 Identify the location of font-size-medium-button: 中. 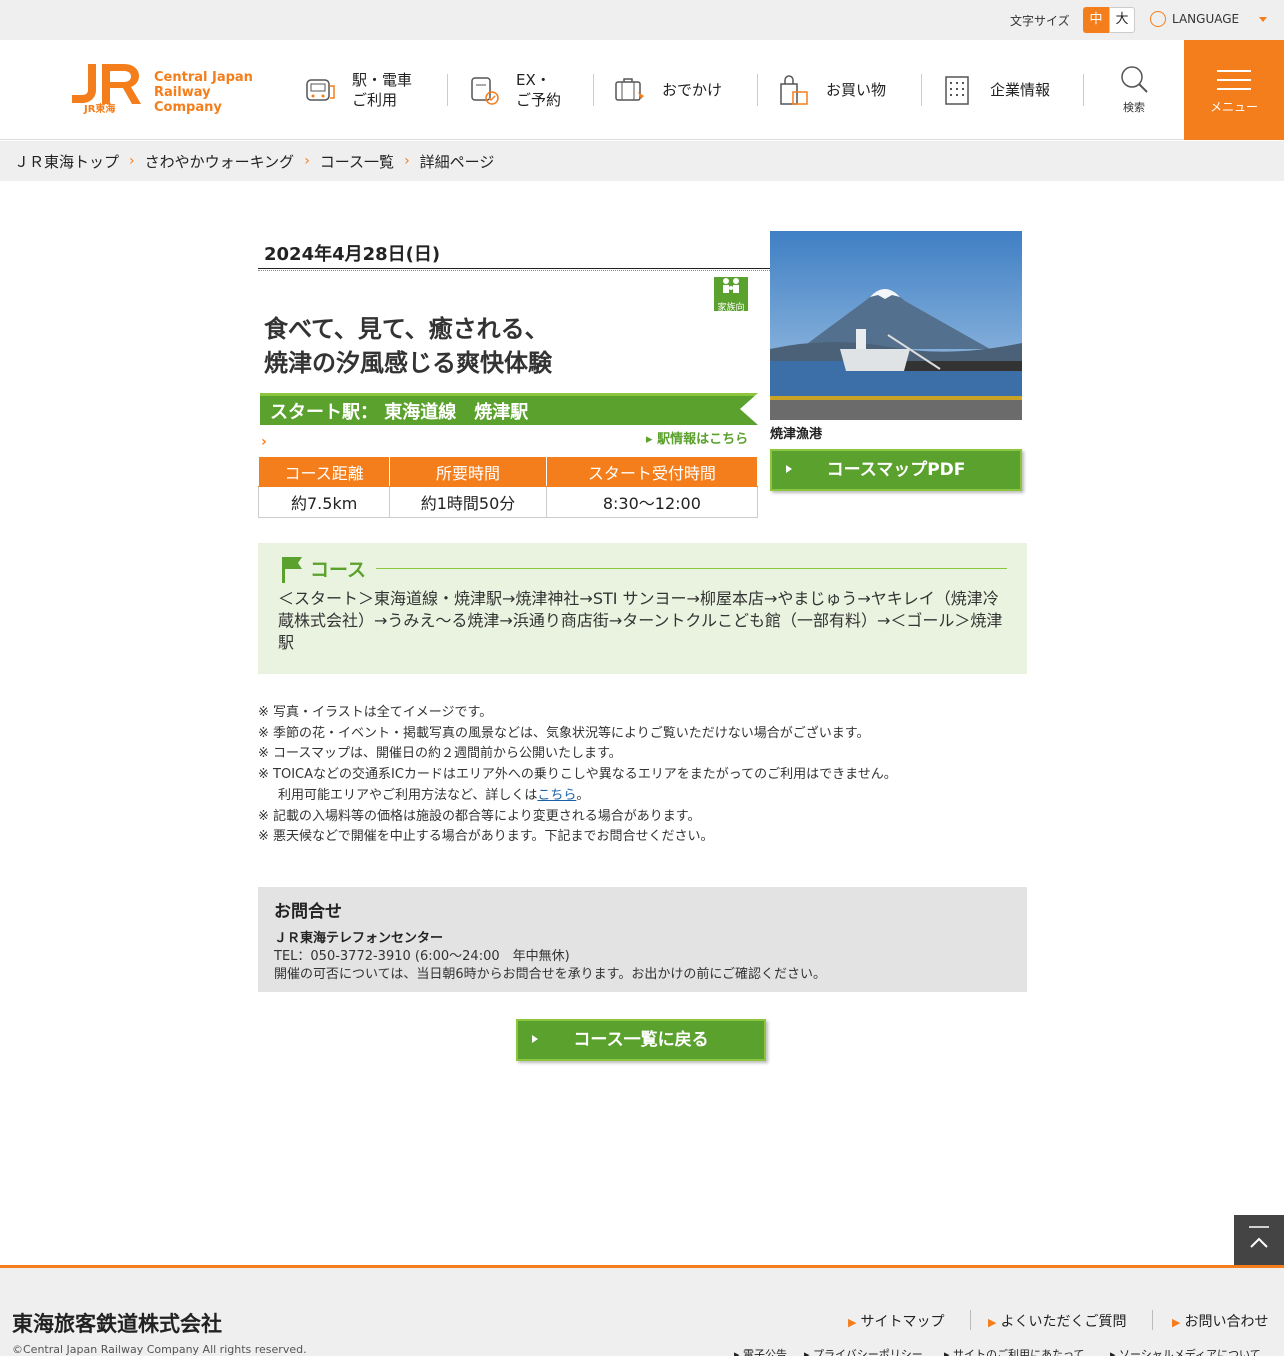
(1096, 20).